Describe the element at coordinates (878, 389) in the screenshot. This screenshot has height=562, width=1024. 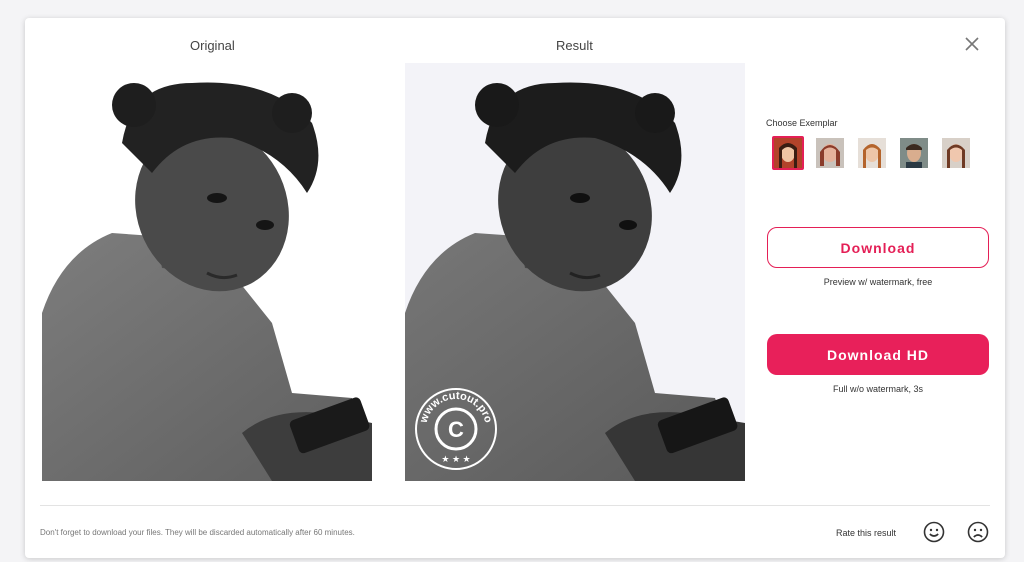
I see `download-hd-caption: Full w/o watermark, 3s` at that location.